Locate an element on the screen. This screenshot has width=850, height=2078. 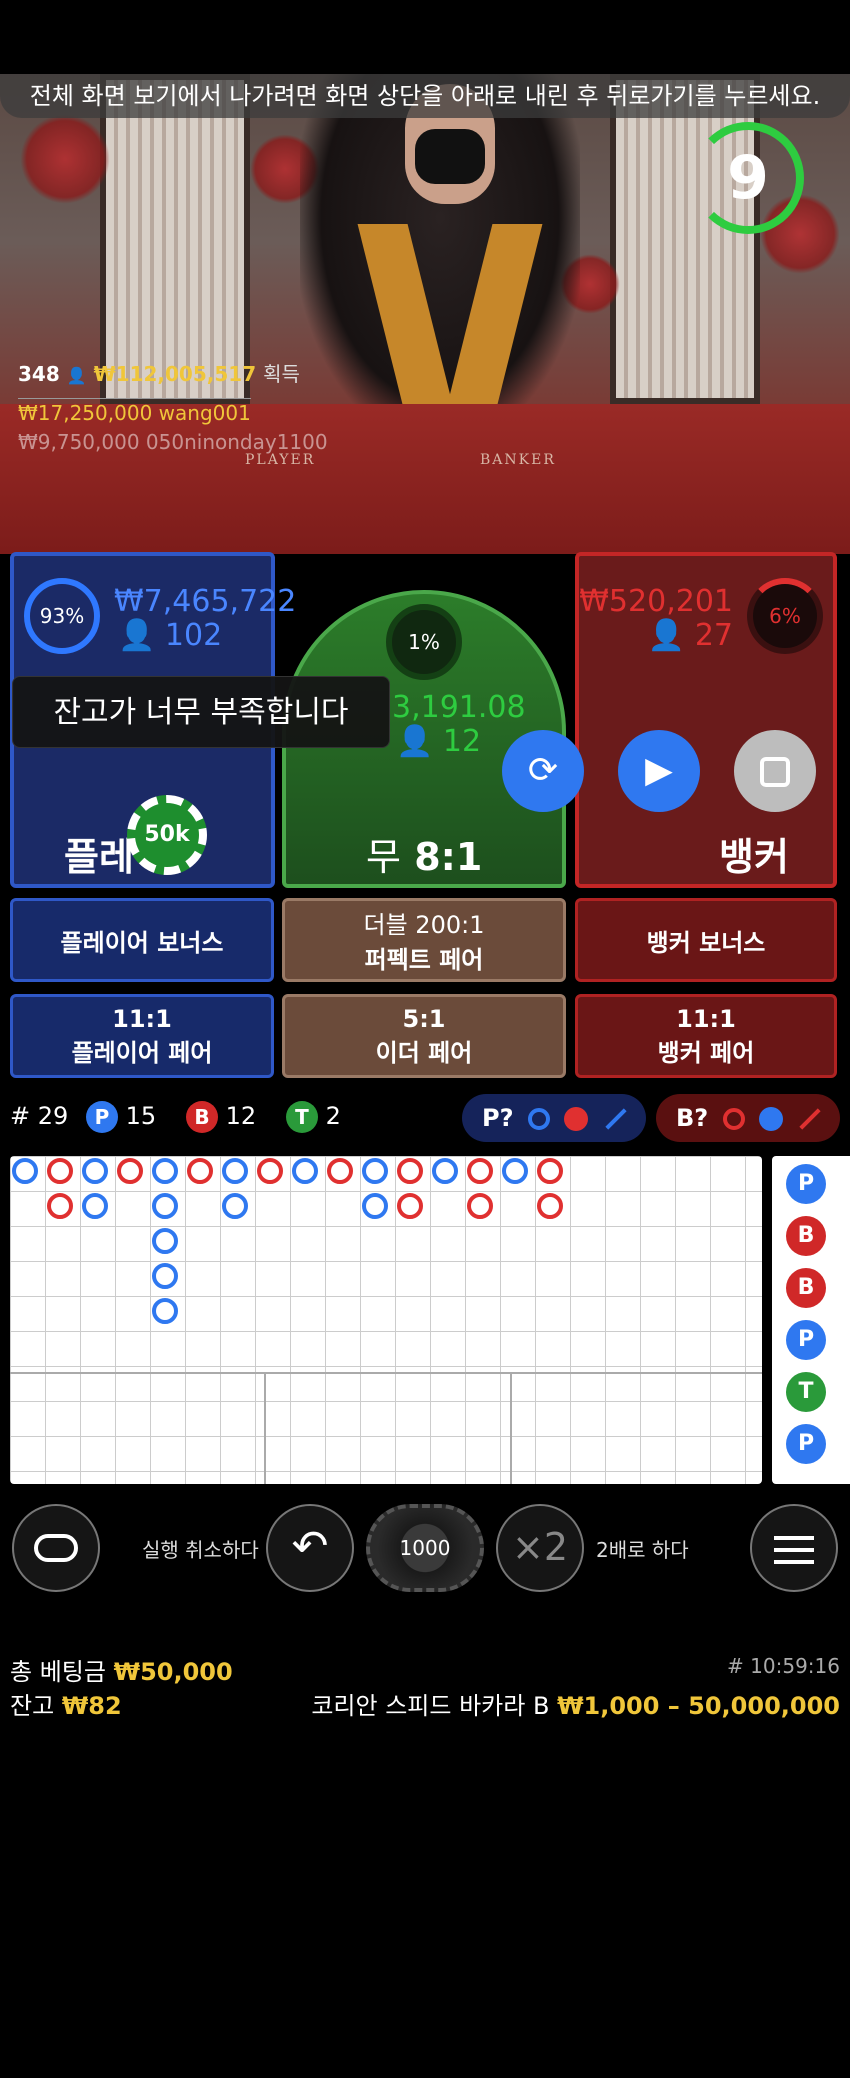
undo-button: ↶ is located at coordinates (310, 1548).